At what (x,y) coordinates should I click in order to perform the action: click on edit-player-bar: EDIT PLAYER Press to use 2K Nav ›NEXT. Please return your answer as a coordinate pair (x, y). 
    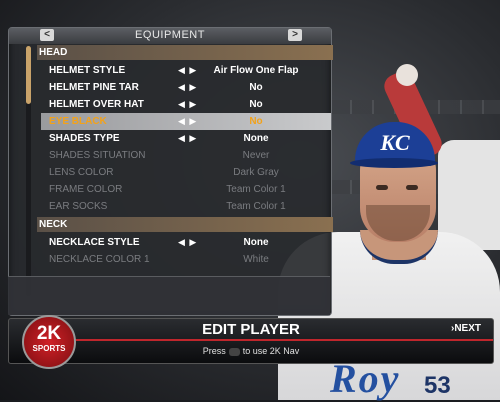
    Looking at the image, I should click on (251, 341).